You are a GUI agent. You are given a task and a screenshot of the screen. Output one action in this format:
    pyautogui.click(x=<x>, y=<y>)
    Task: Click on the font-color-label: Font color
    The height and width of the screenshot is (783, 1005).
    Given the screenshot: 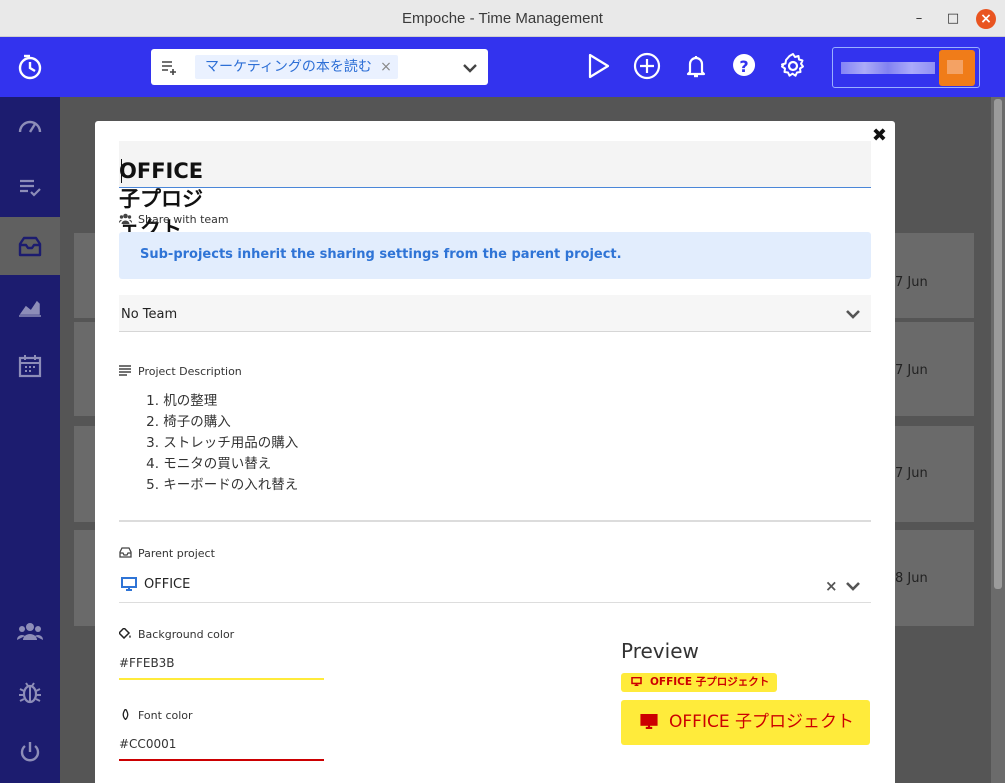 What is the action you would take?
    pyautogui.click(x=156, y=715)
    